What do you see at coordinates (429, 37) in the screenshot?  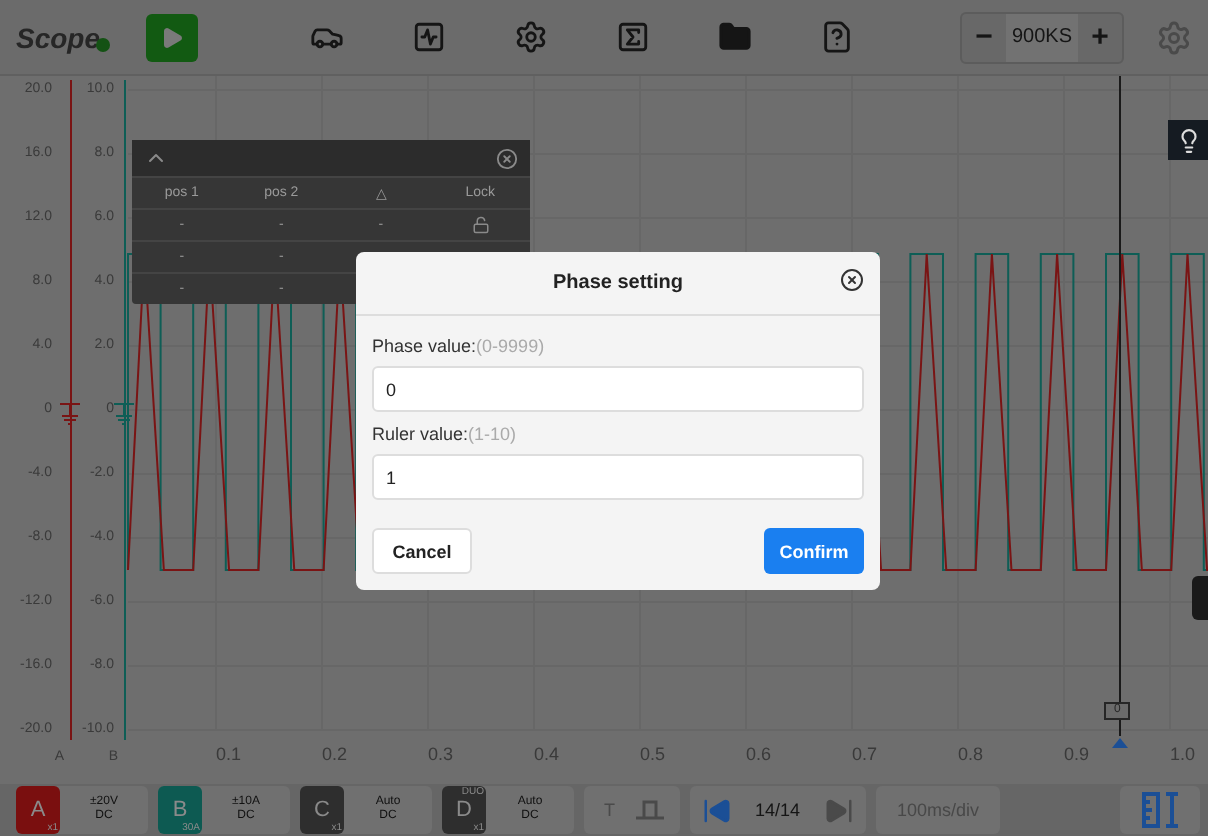 I see `waveform-icon` at bounding box center [429, 37].